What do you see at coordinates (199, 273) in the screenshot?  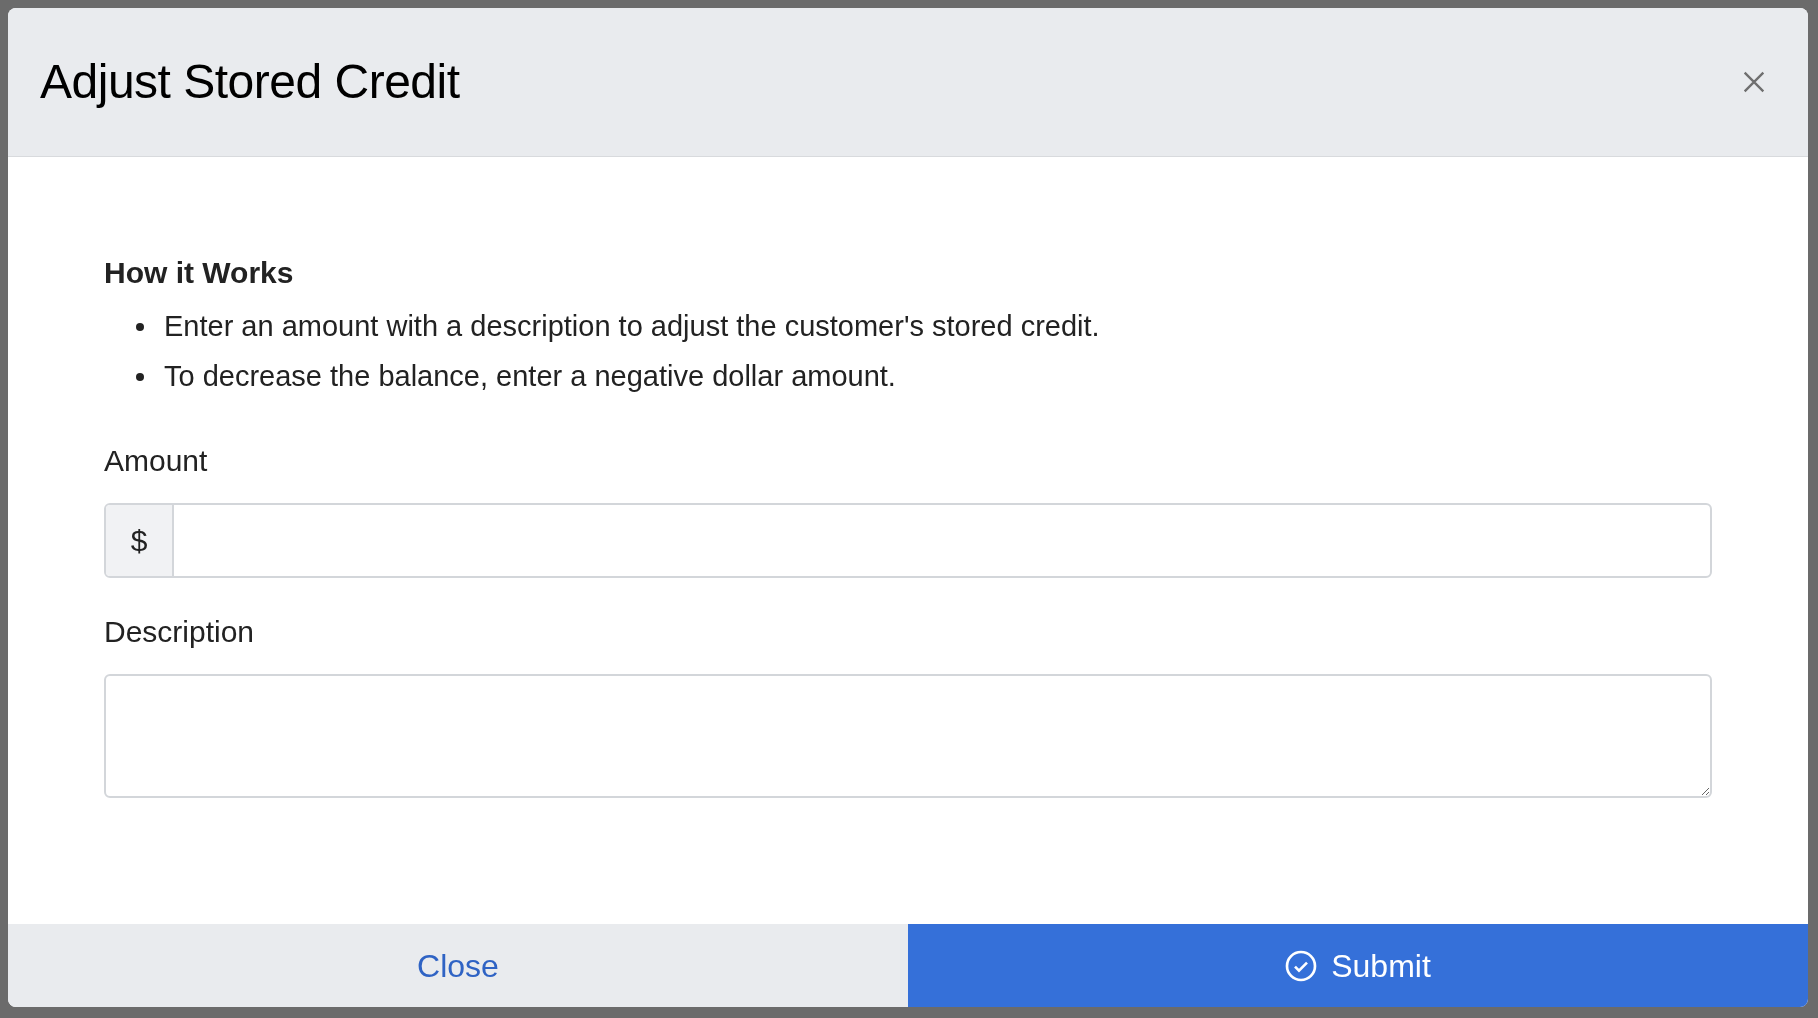 I see `section-heading: How it Works` at bounding box center [199, 273].